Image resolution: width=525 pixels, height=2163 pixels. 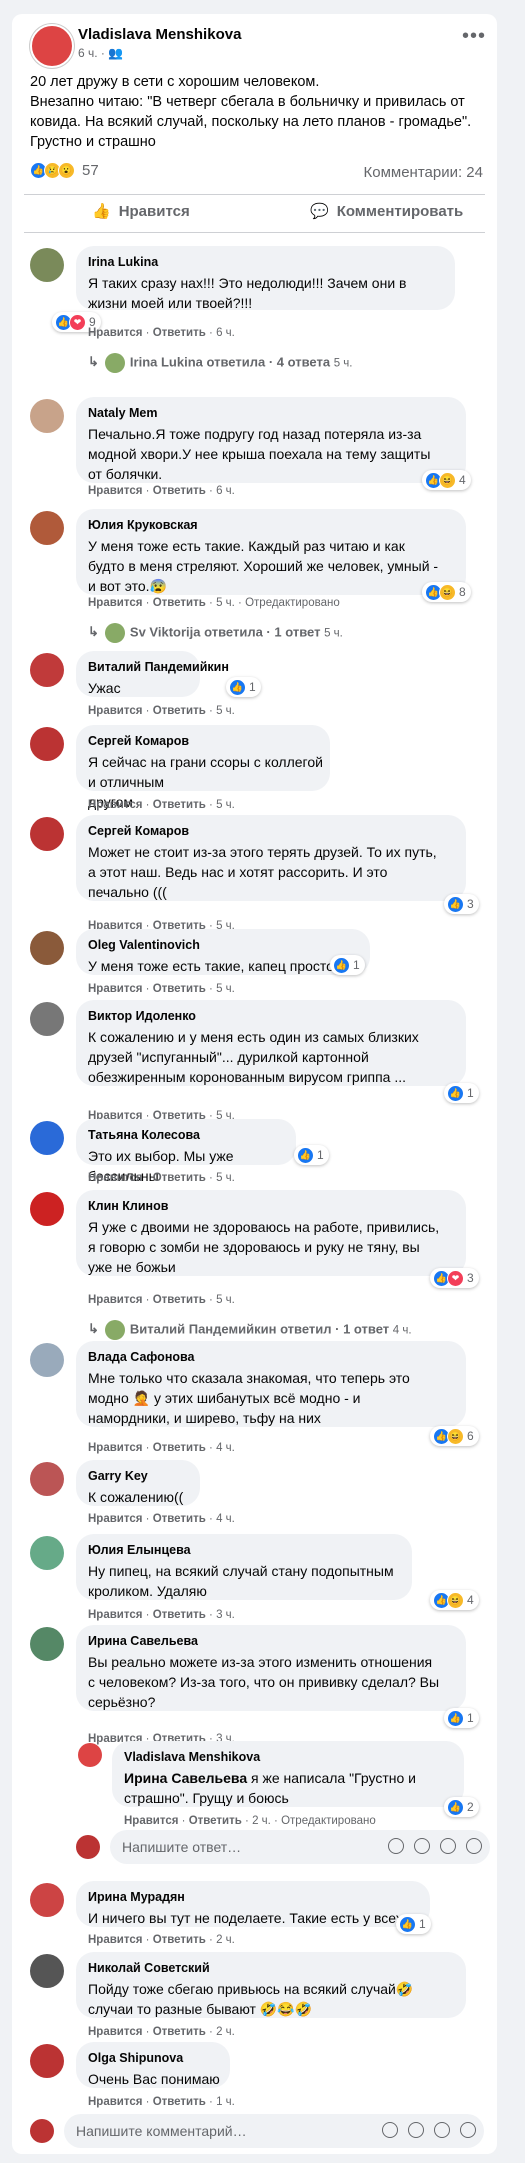 What do you see at coordinates (52, 46) in the screenshot?
I see `post-author-avatar` at bounding box center [52, 46].